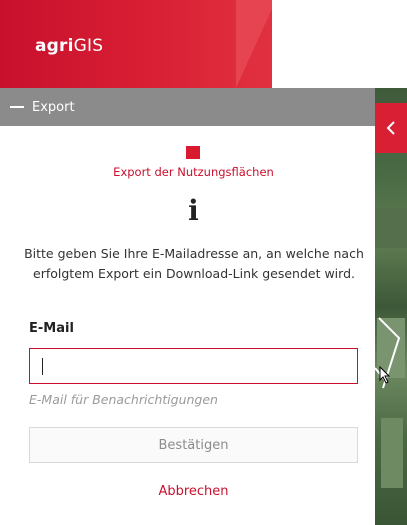  Describe the element at coordinates (193, 491) in the screenshot. I see `cancel-button: Abbrechen` at that location.